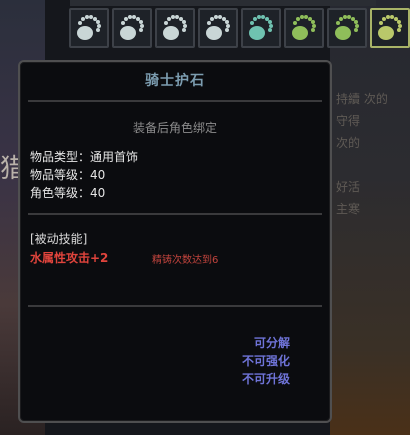 The image size is (410, 435). What do you see at coordinates (348, 209) in the screenshot?
I see `background-text-fragment: 主寒` at bounding box center [348, 209].